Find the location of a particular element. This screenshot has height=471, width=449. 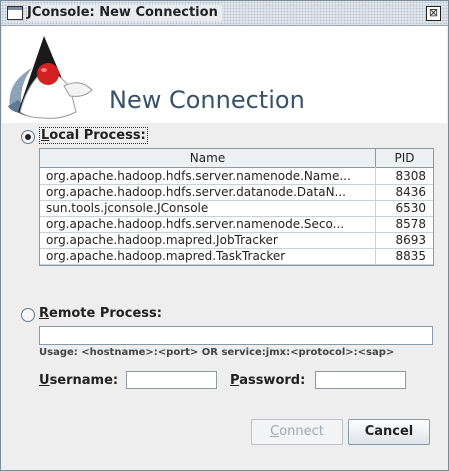

username-label-text: sername: is located at coordinates (84, 380).